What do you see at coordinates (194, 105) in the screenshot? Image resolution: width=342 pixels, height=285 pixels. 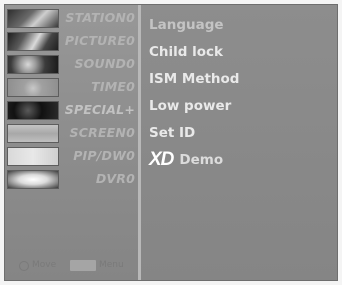 I see `option-low-power: Low power` at bounding box center [194, 105].